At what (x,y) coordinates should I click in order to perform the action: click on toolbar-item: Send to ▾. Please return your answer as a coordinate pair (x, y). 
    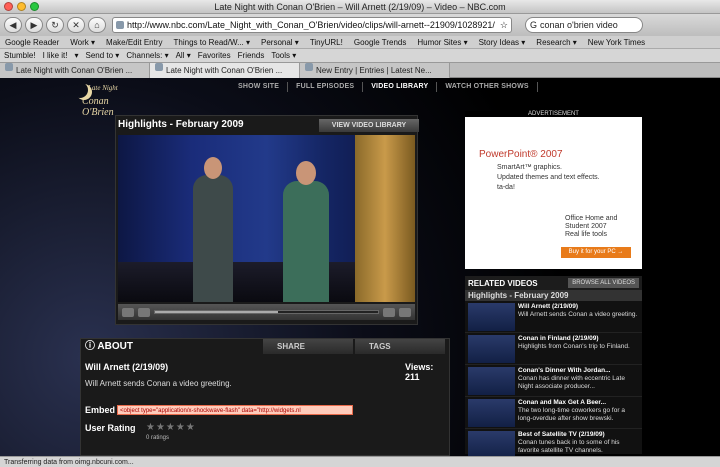
    Looking at the image, I should click on (103, 55).